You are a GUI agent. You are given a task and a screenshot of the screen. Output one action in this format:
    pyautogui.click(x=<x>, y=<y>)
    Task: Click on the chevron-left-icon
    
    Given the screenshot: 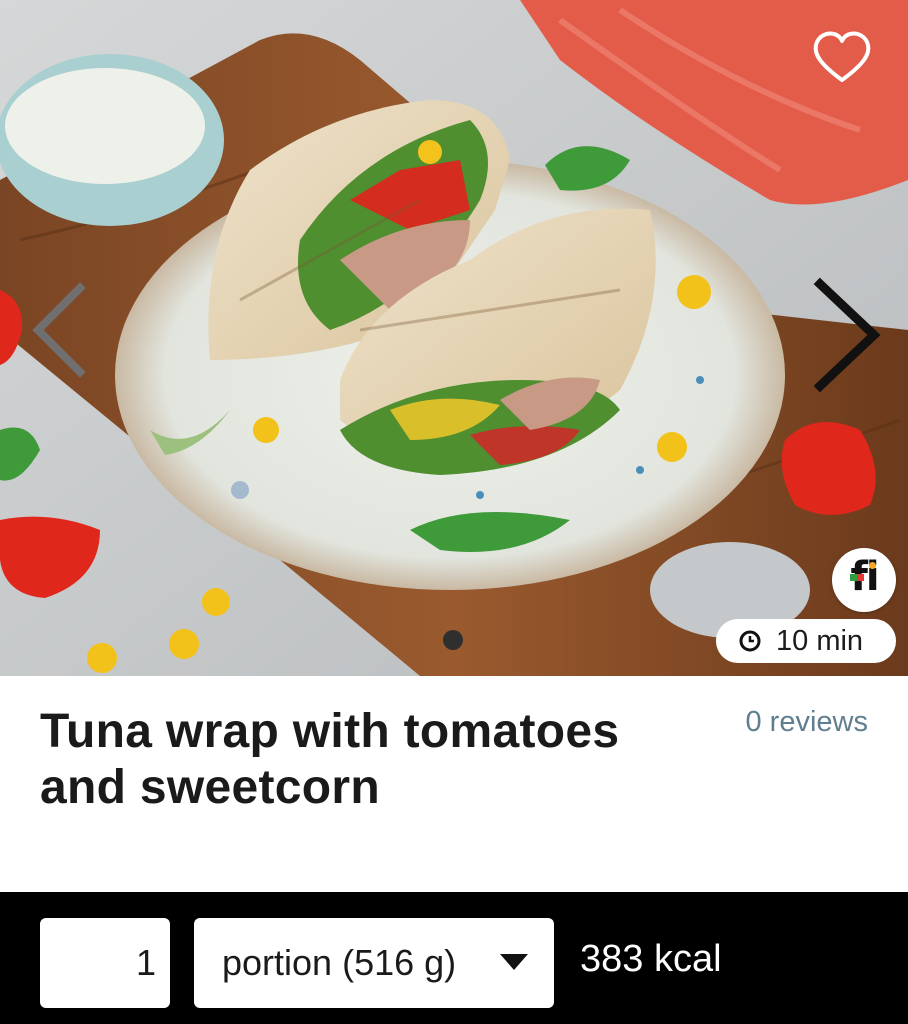 What is the action you would take?
    pyautogui.click(x=59, y=330)
    